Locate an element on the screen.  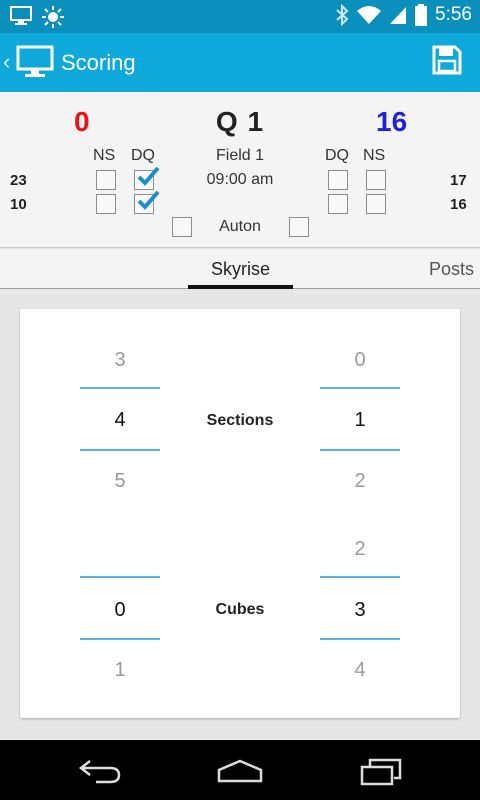
red-team-1-ns-checkbox is located at coordinates (106, 180).